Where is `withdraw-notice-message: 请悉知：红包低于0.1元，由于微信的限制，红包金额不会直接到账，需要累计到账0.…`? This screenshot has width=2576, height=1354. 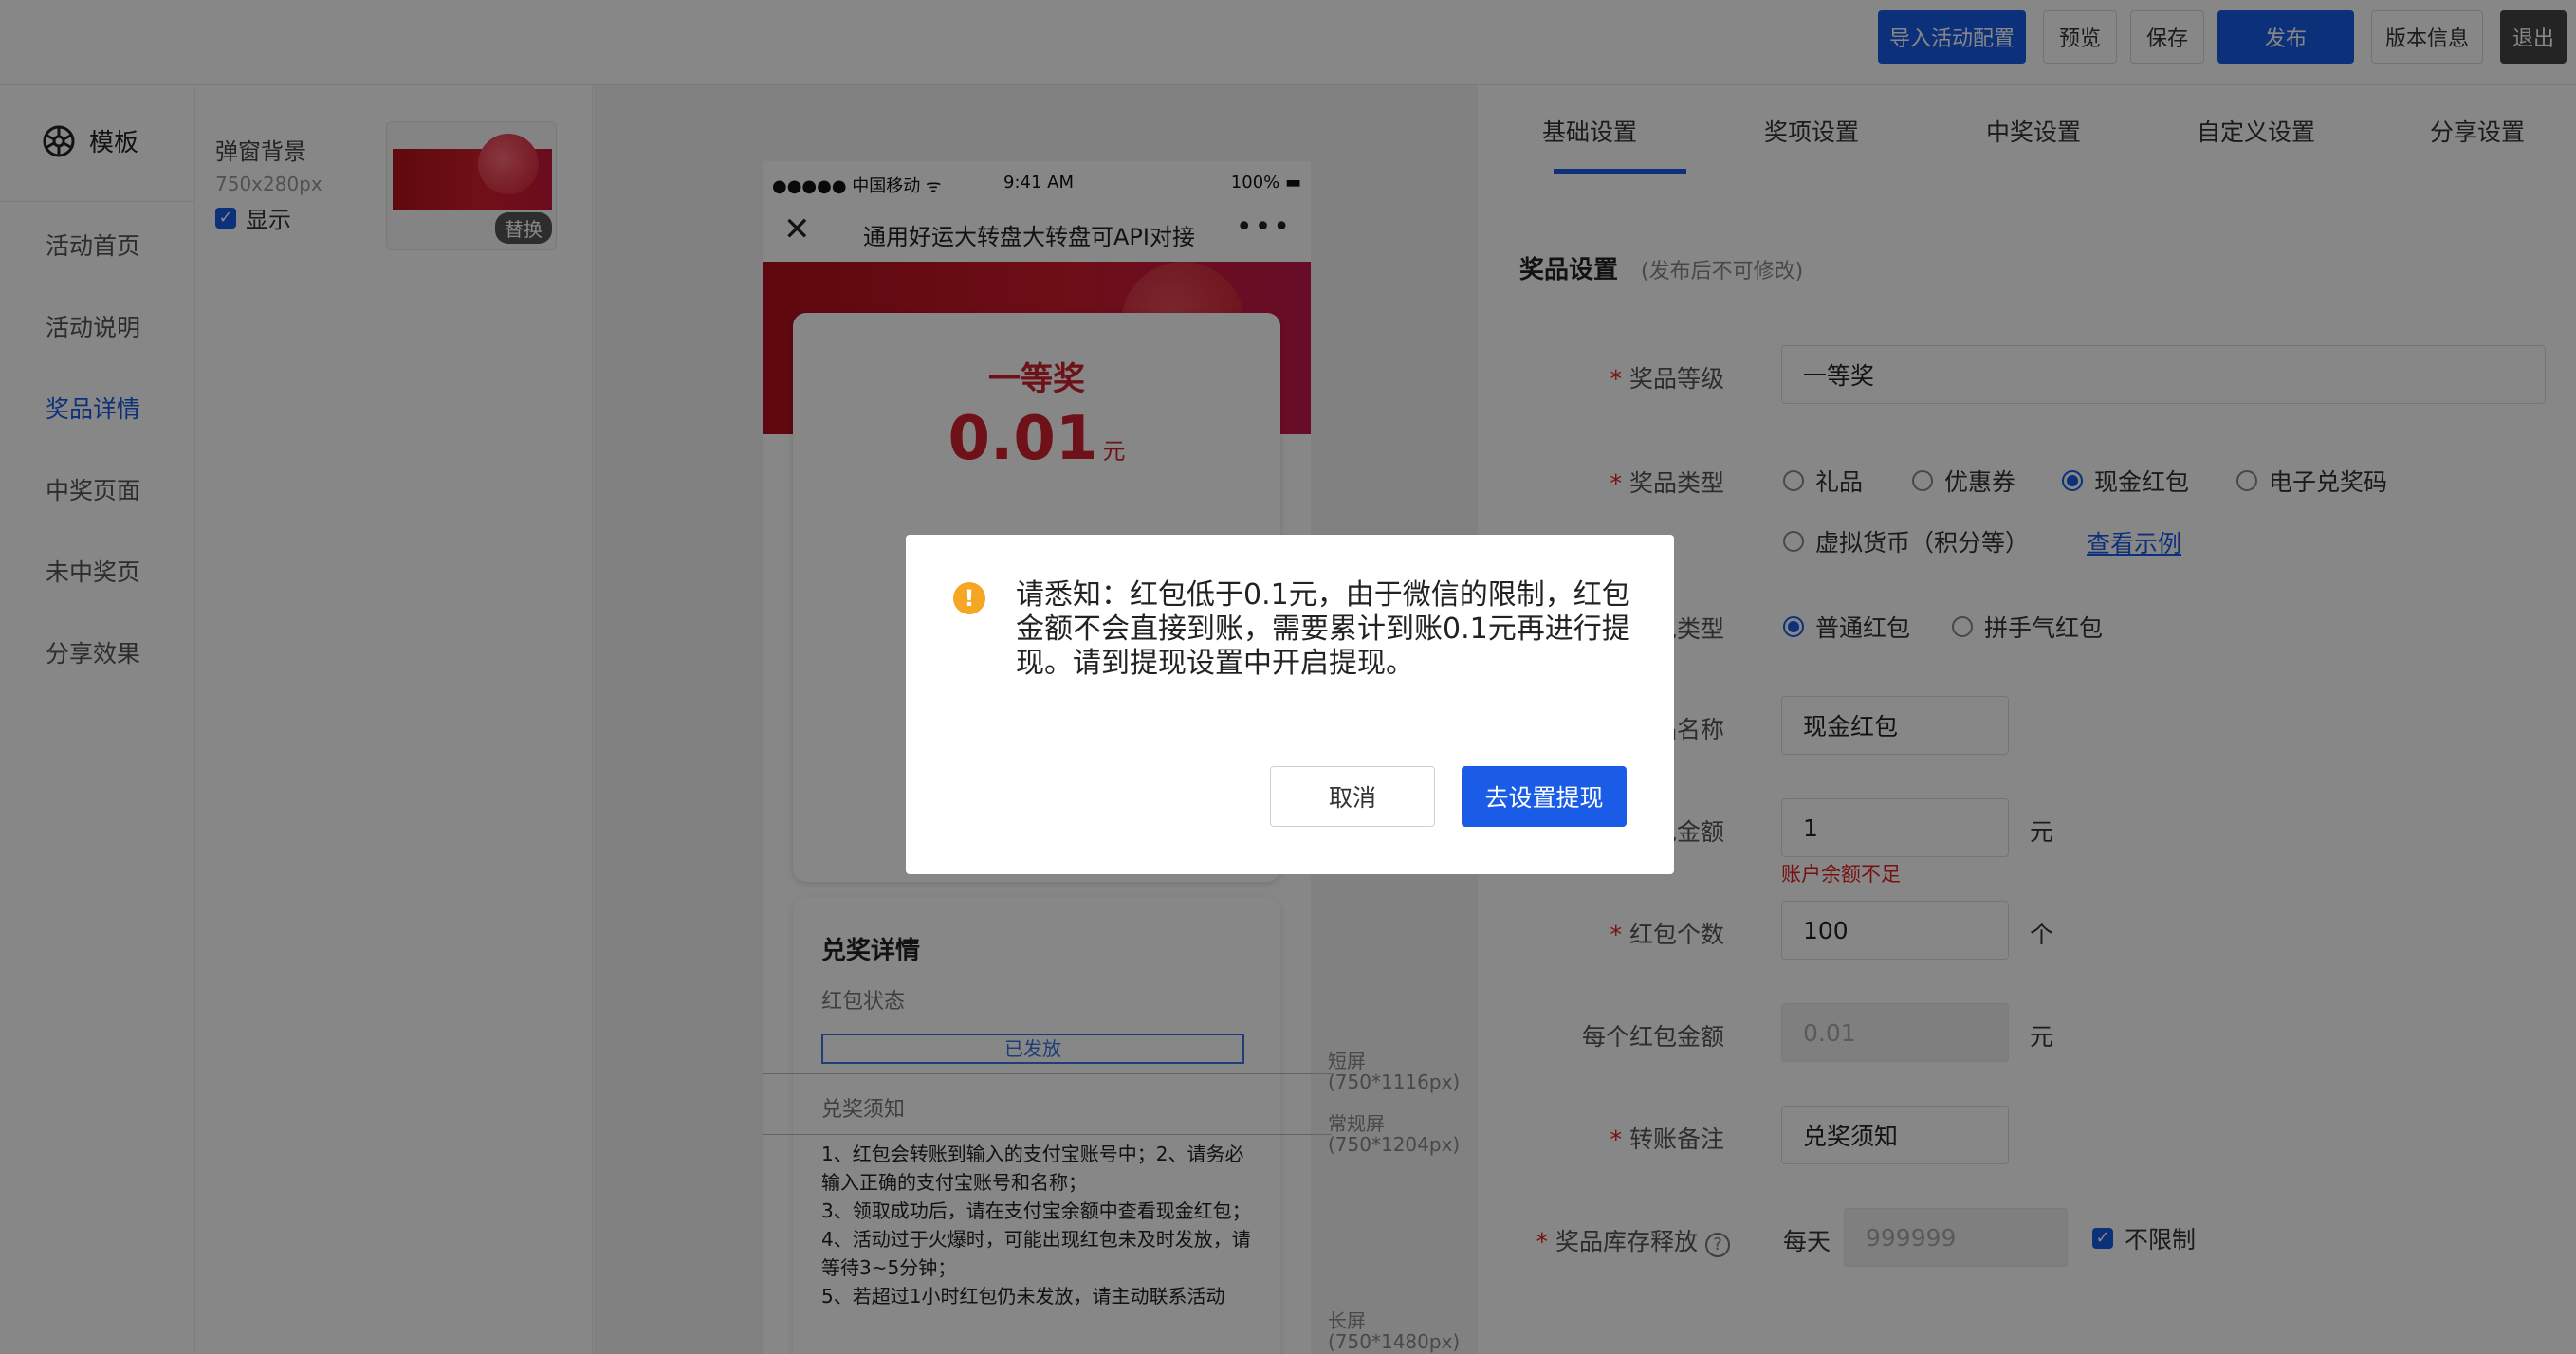
withdraw-notice-message: 请悉知：红包低于0.1元，由于微信的限制，红包金额不会直接到账，需要累计到账0.… is located at coordinates (1323, 629).